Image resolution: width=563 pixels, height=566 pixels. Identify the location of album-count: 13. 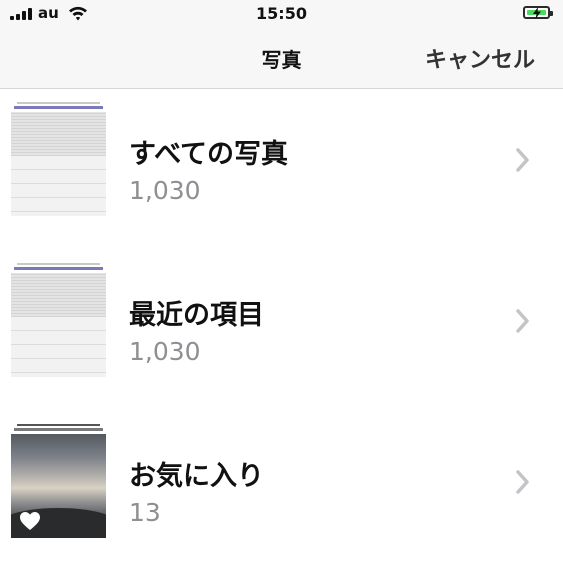
(145, 512).